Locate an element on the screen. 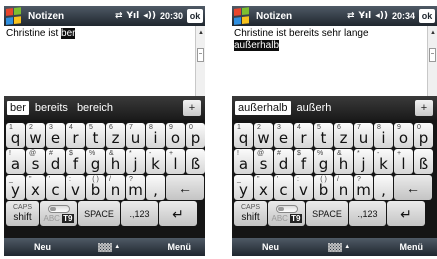 The image size is (437, 259). suggestion-item: außerh is located at coordinates (314, 108).